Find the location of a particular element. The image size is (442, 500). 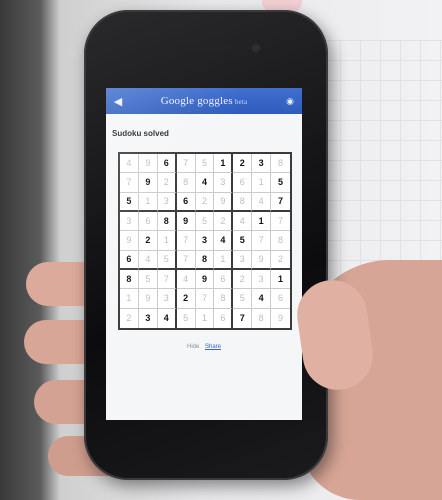

hide-link: Hide is located at coordinates (193, 347).